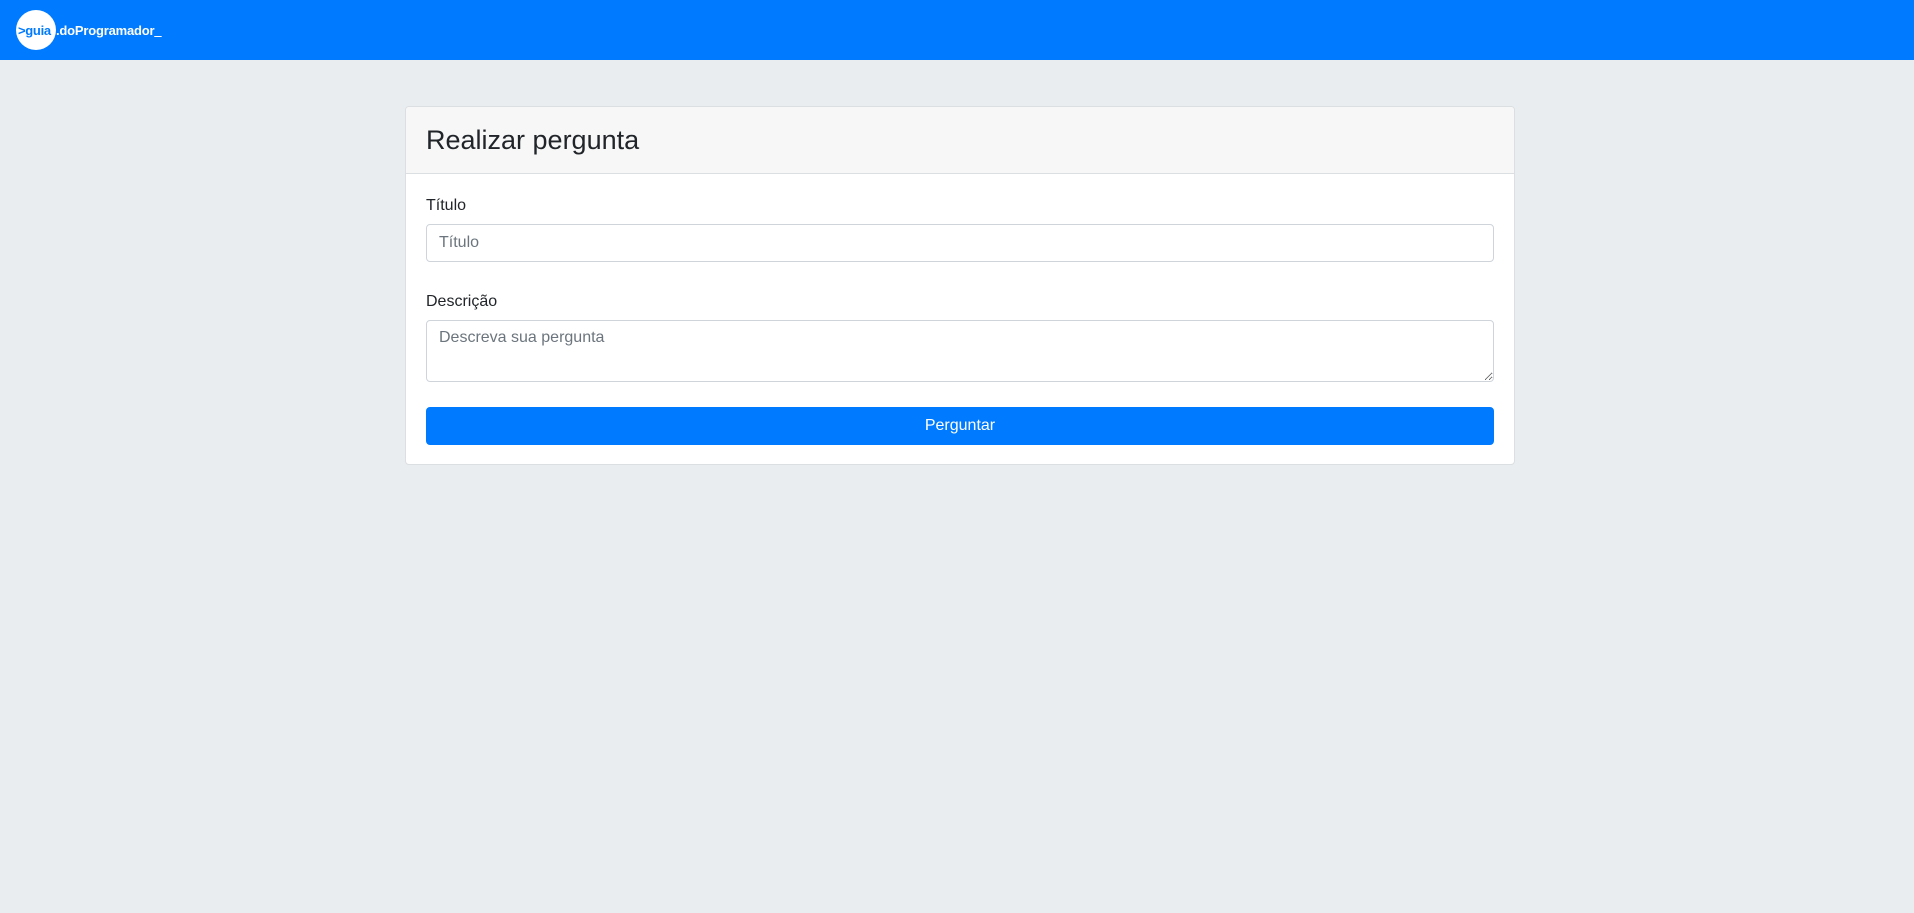 This screenshot has height=913, width=1914. I want to click on description-textarea, so click(960, 351).